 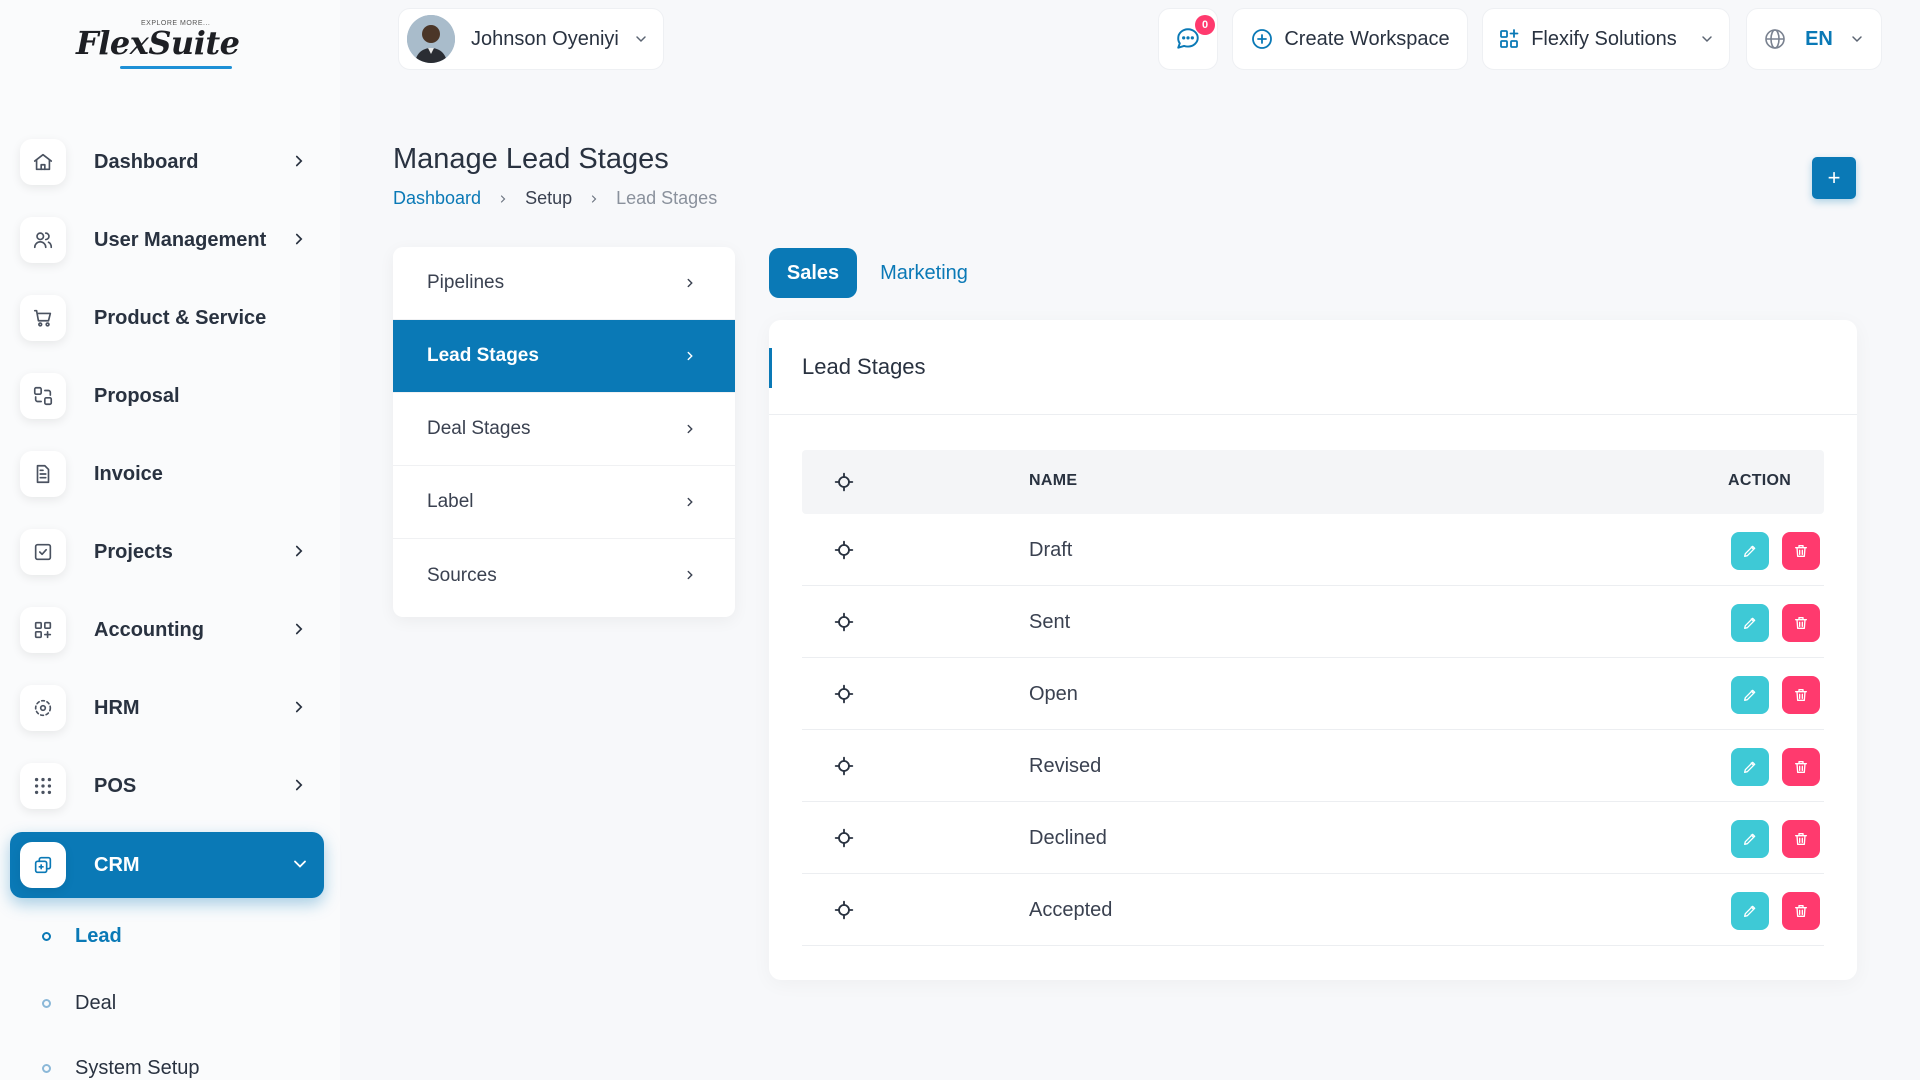 What do you see at coordinates (117, 864) in the screenshot?
I see `sidebar-item-label: CRM` at bounding box center [117, 864].